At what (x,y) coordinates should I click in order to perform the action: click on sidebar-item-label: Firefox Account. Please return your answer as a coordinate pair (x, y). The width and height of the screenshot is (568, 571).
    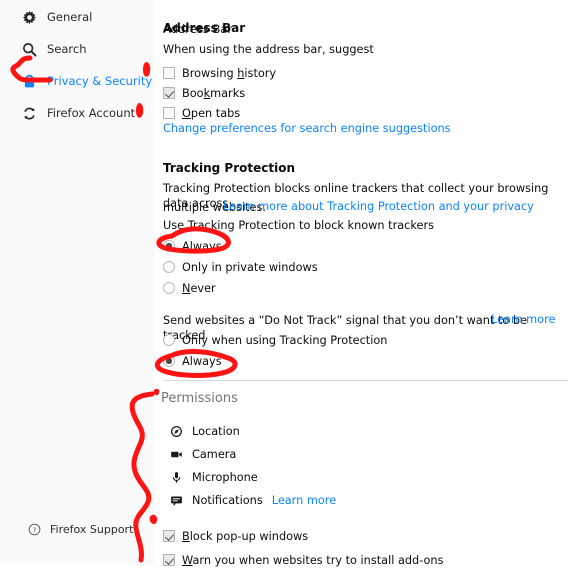
    Looking at the image, I should click on (91, 113).